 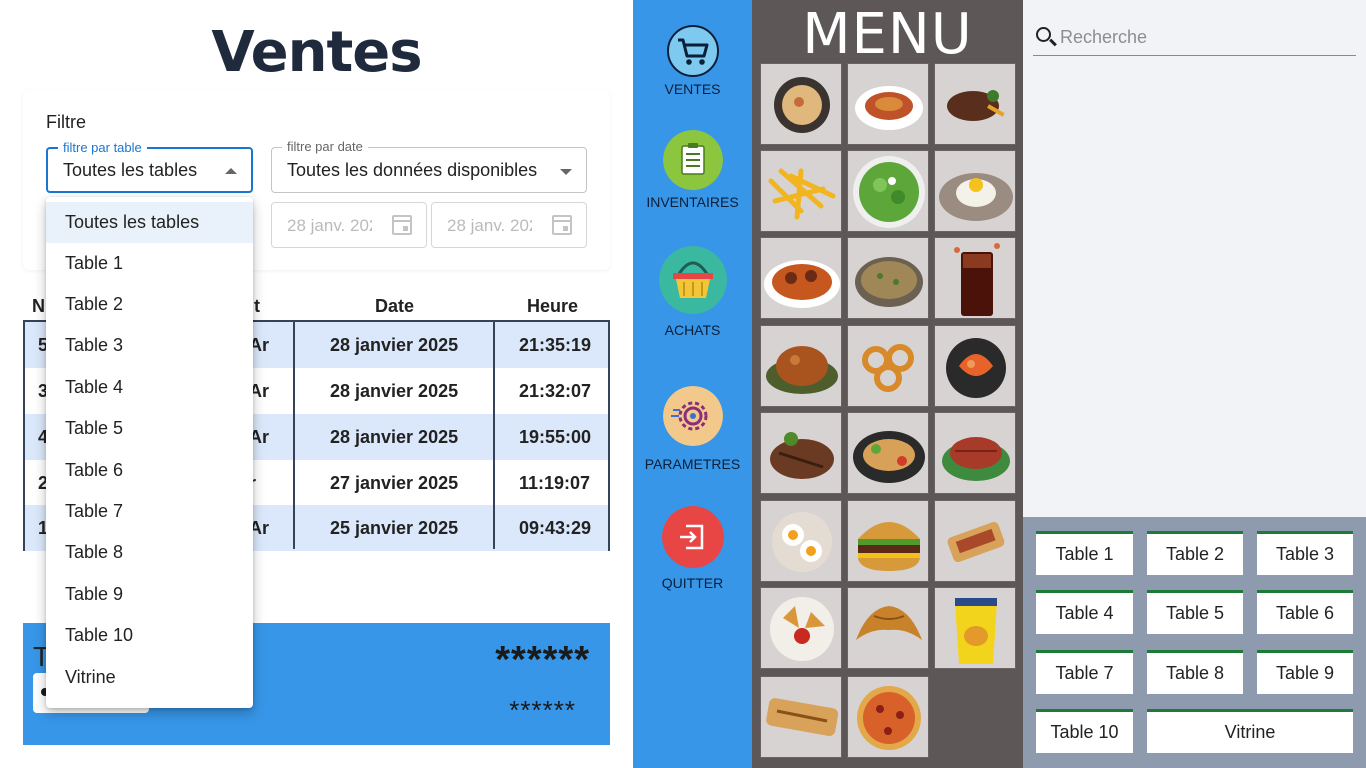 I want to click on sidebar-item-label: QUITTER, so click(x=692, y=583).